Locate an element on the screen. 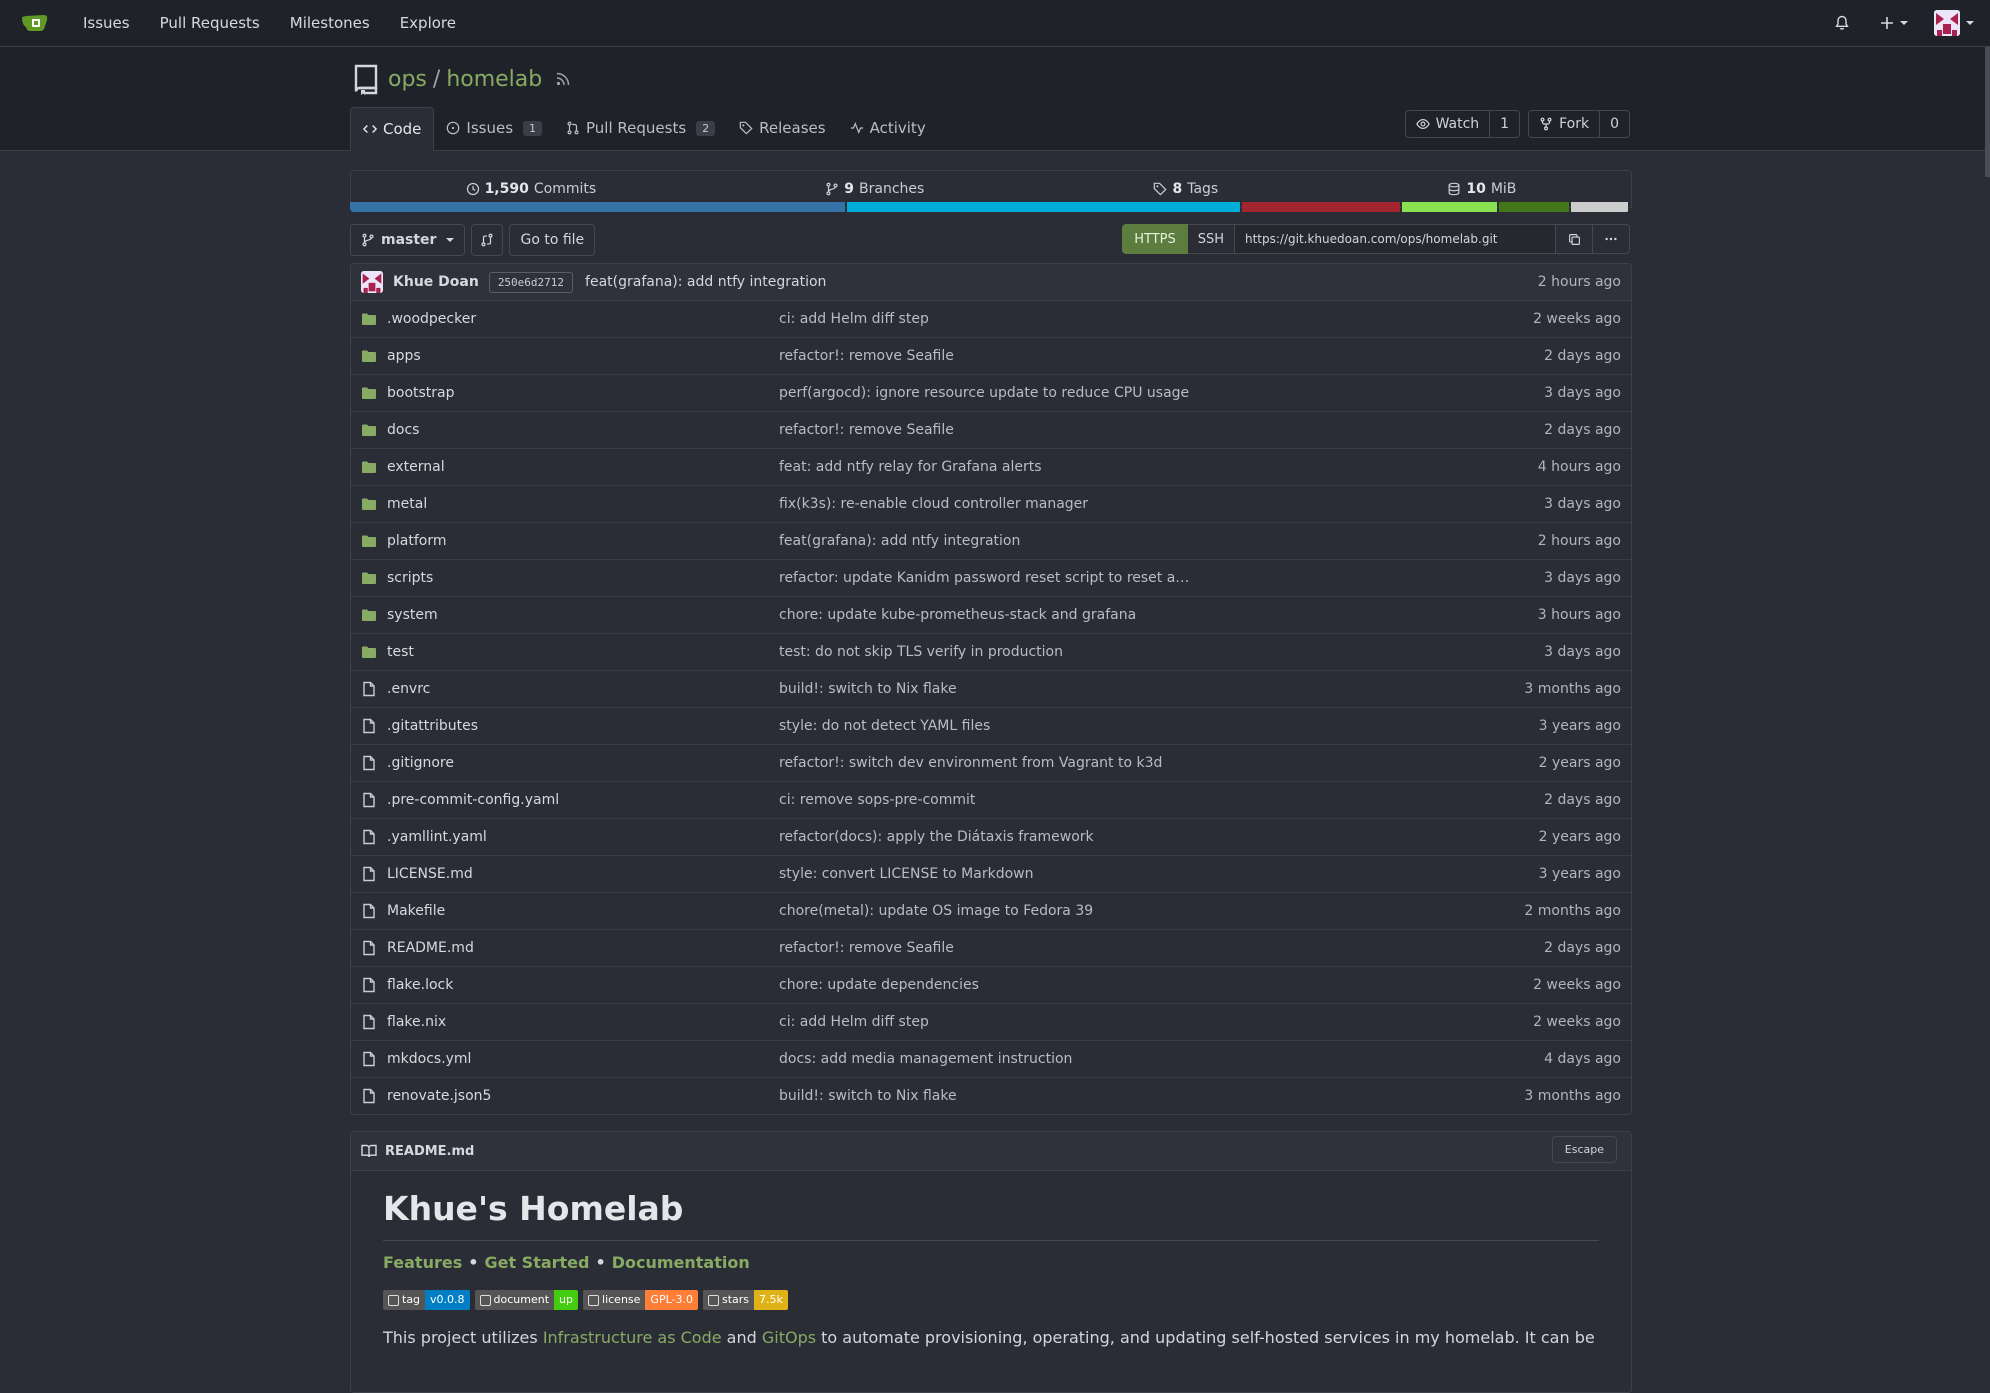  badge-document: document up is located at coordinates (526, 1300).